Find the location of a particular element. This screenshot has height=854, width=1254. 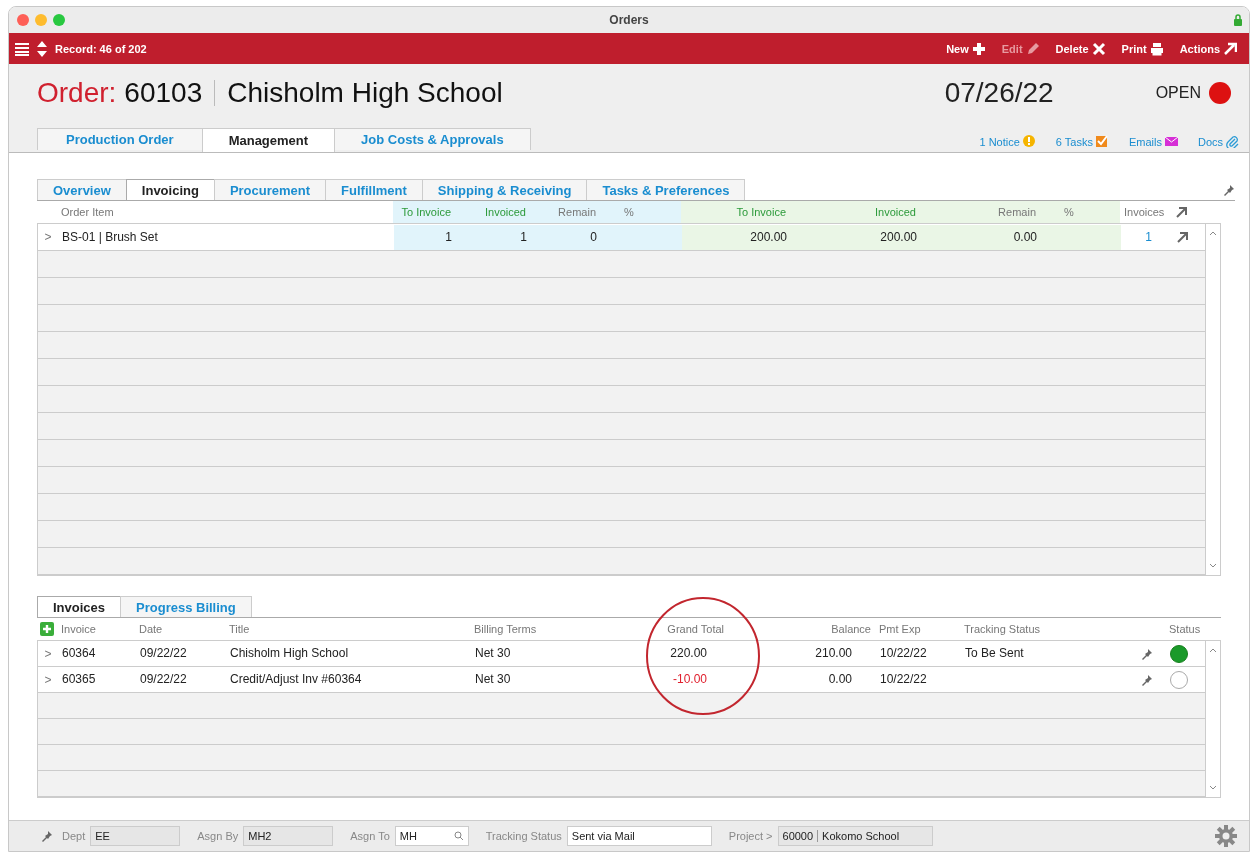

input-field: 60000 Kokomo School is located at coordinates (855, 836).